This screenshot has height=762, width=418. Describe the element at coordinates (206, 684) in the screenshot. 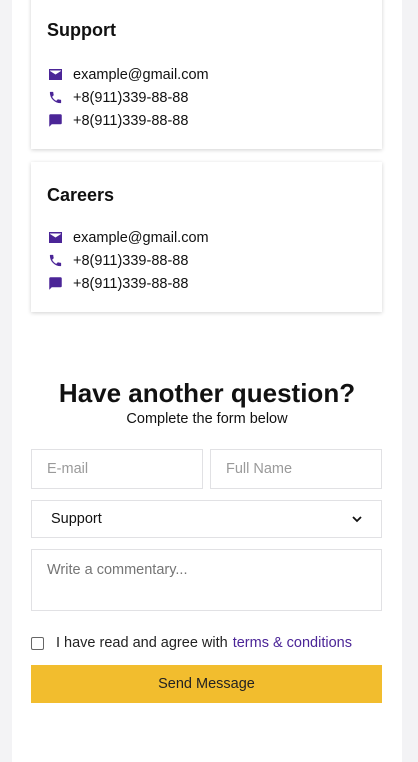

I see `send-message-button: Send Message` at that location.